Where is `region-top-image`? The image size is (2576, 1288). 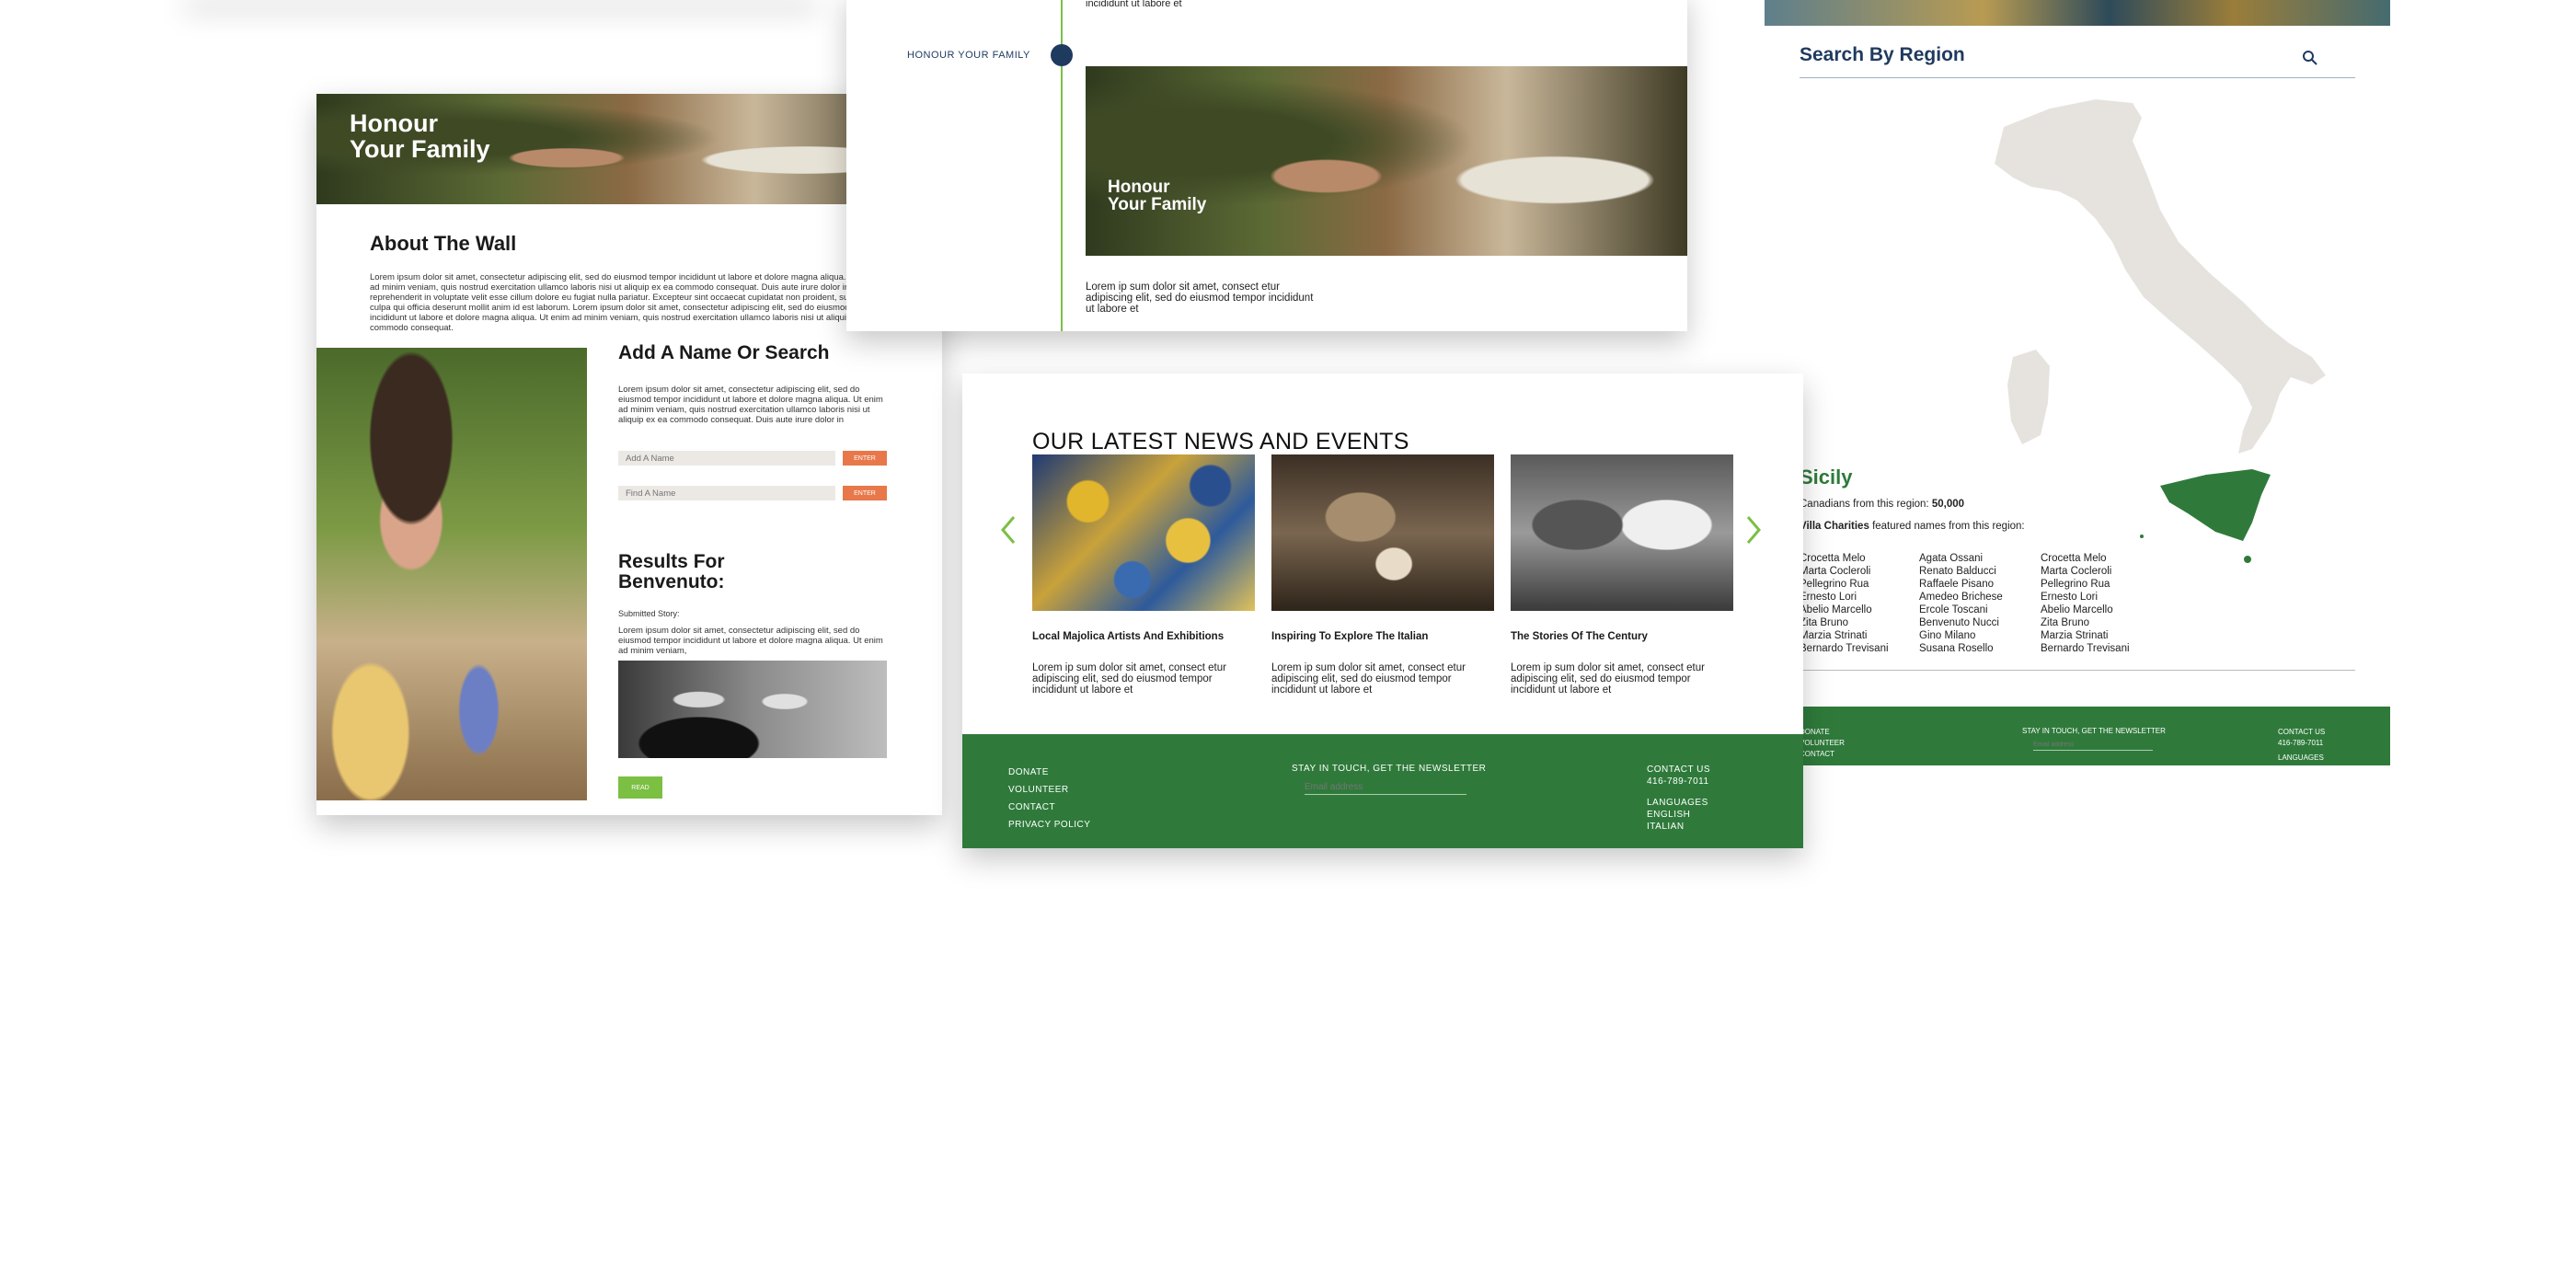
region-top-image is located at coordinates (2077, 13).